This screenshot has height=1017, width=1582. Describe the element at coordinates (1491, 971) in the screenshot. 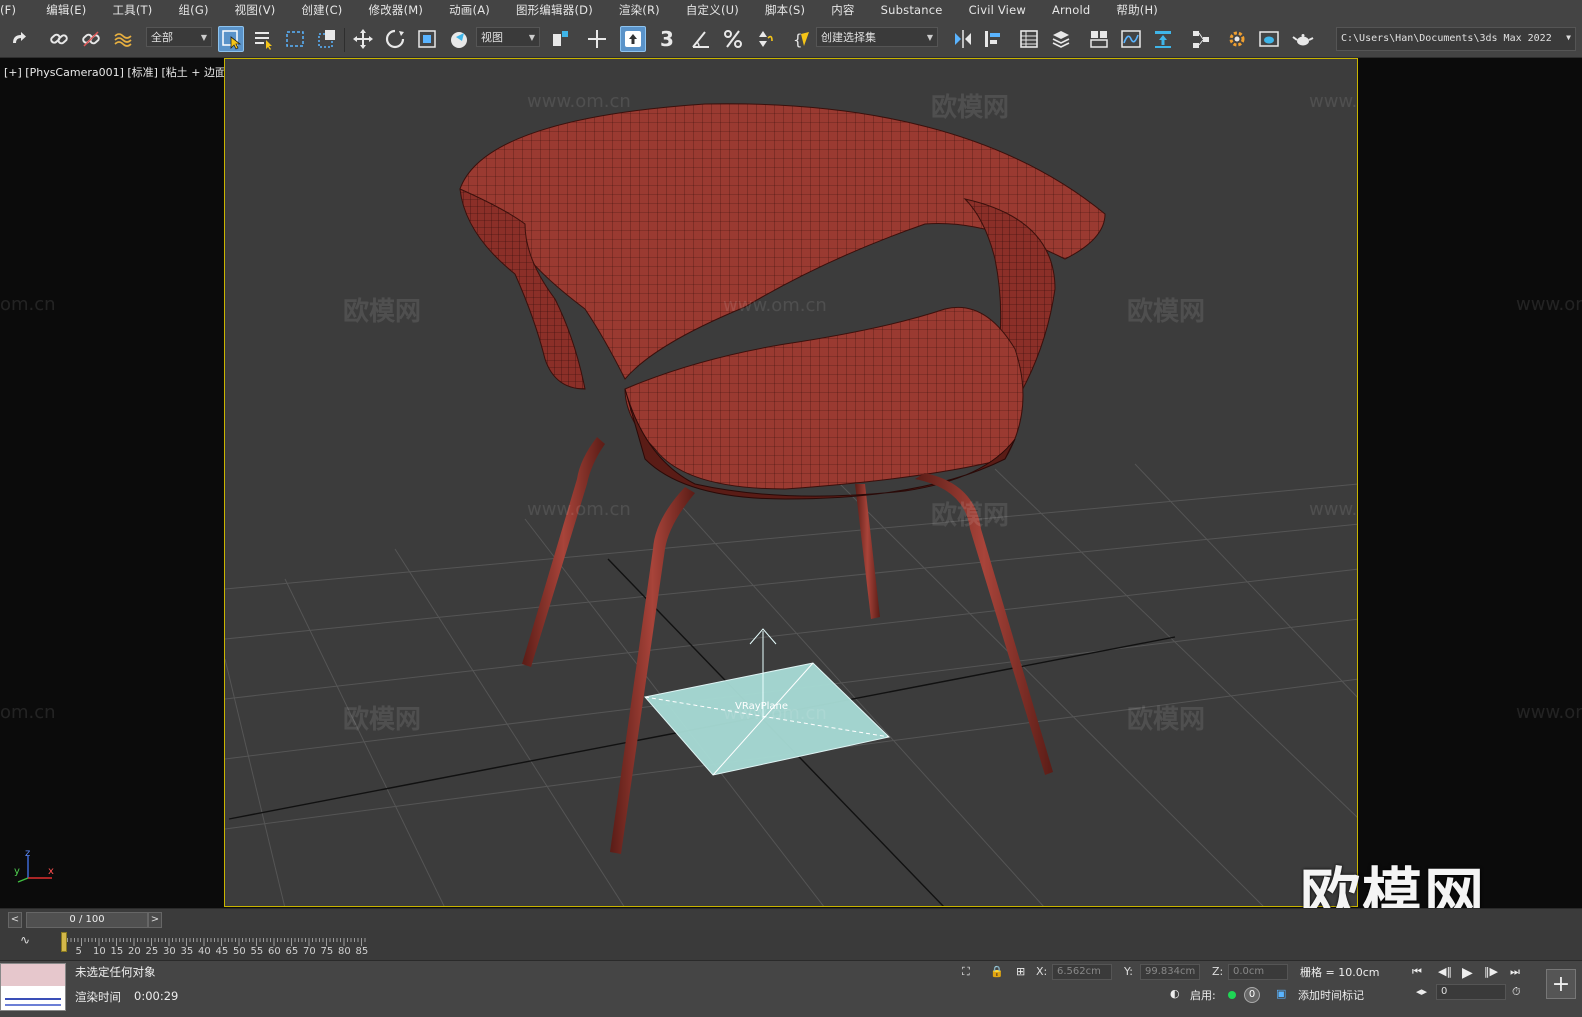

I see `next-frame-icon: ‖▶` at that location.